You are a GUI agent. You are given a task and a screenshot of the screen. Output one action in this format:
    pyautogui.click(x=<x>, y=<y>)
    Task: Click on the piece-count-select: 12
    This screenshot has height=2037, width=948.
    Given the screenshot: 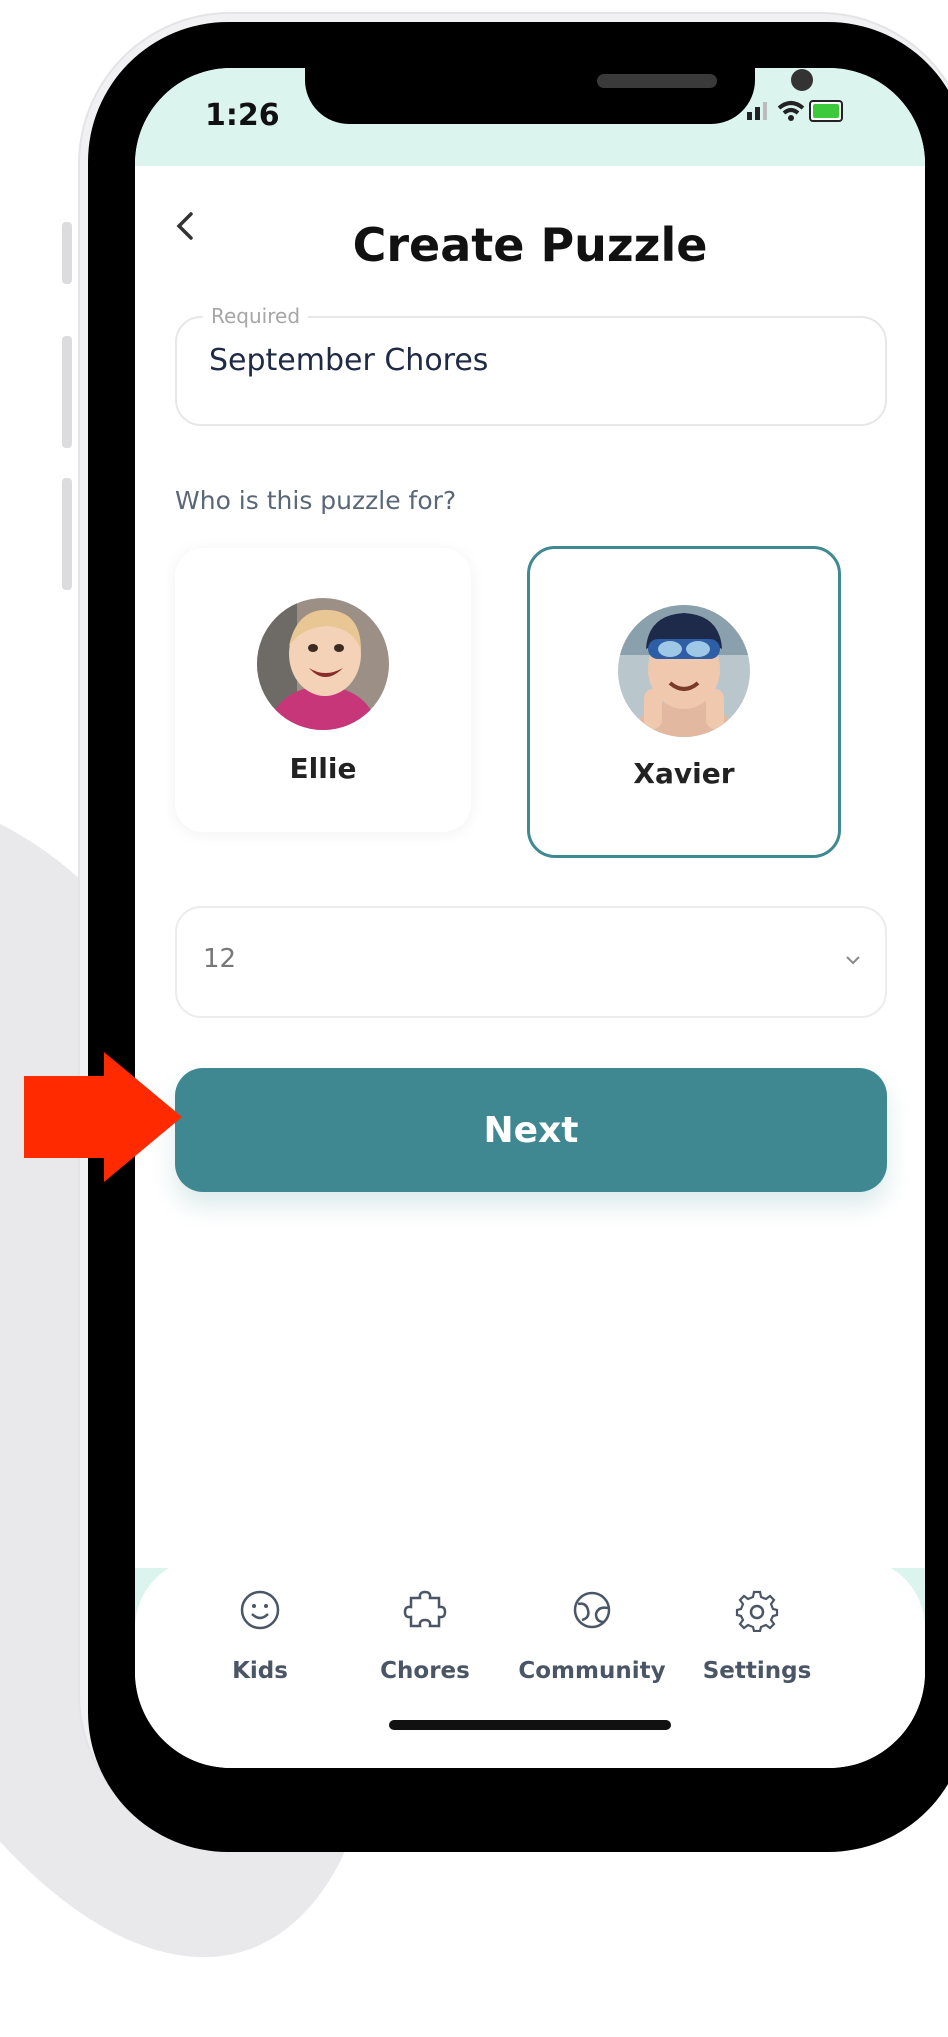 What is the action you would take?
    pyautogui.click(x=531, y=962)
    